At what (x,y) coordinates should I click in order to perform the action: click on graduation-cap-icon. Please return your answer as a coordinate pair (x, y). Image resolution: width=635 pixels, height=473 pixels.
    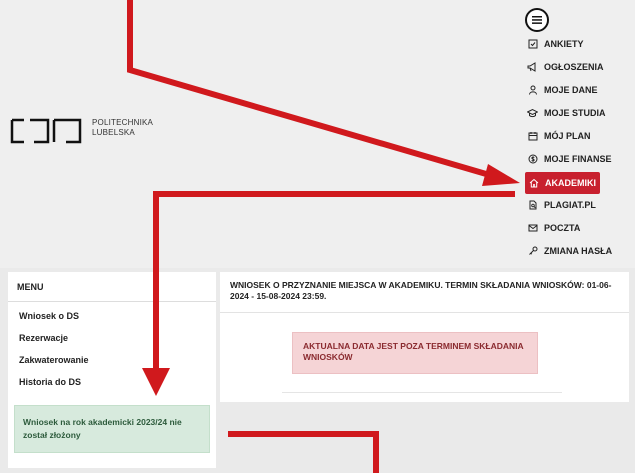
    Looking at the image, I should click on (532, 113).